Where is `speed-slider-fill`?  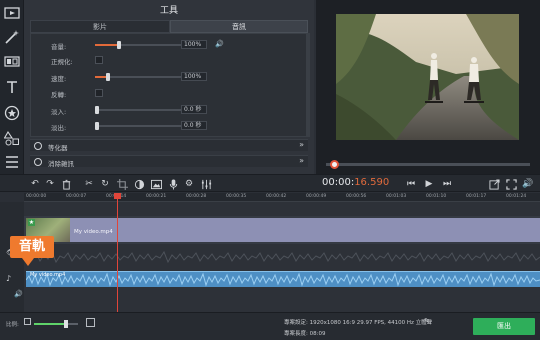 speed-slider-fill is located at coordinates (100, 77).